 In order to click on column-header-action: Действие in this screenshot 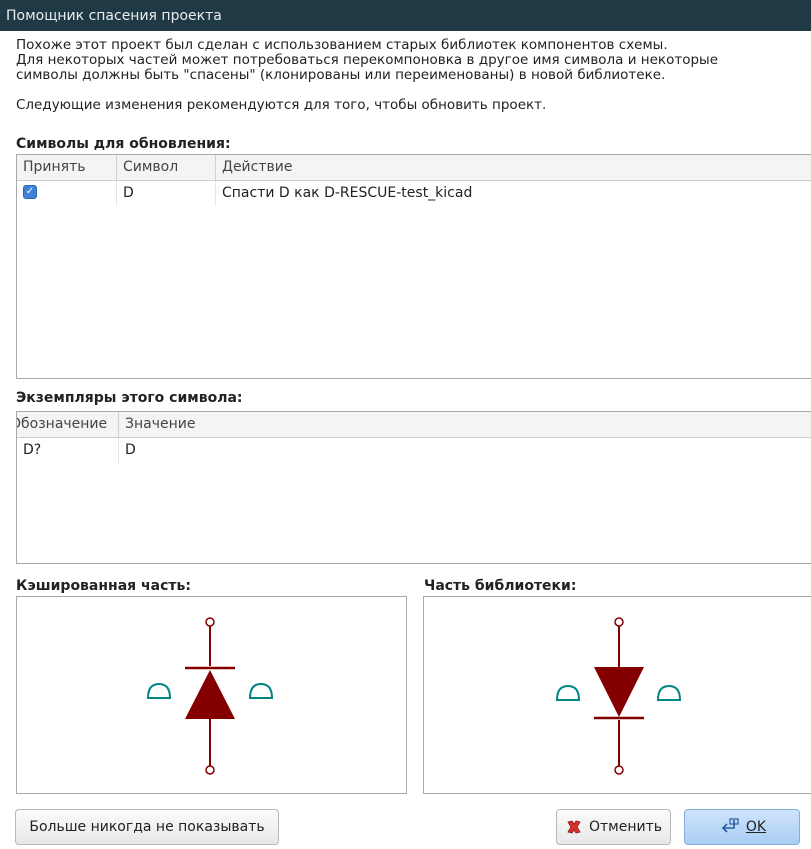, I will do `click(513, 167)`.